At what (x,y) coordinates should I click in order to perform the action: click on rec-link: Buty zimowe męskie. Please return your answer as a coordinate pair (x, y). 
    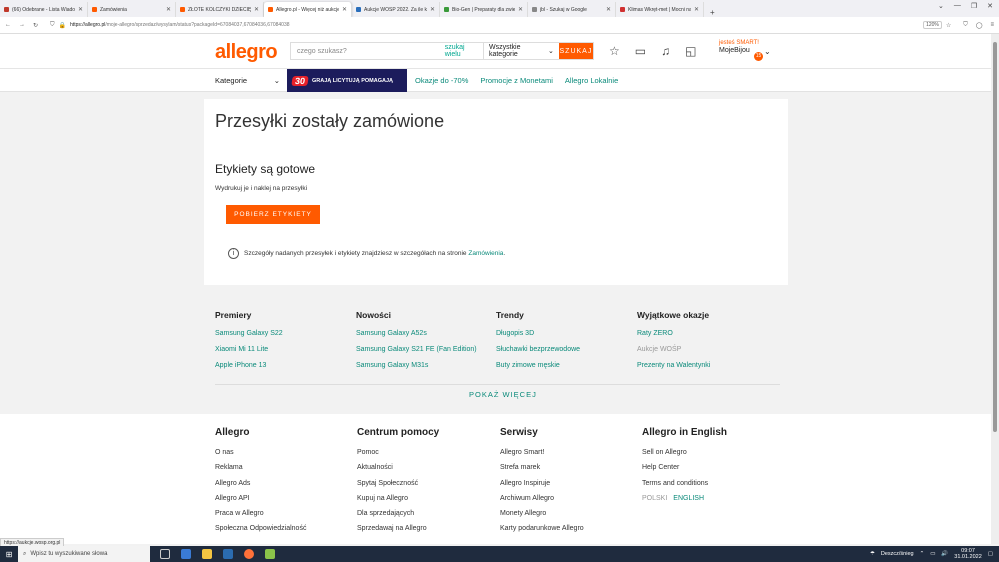
    Looking at the image, I should click on (566, 365).